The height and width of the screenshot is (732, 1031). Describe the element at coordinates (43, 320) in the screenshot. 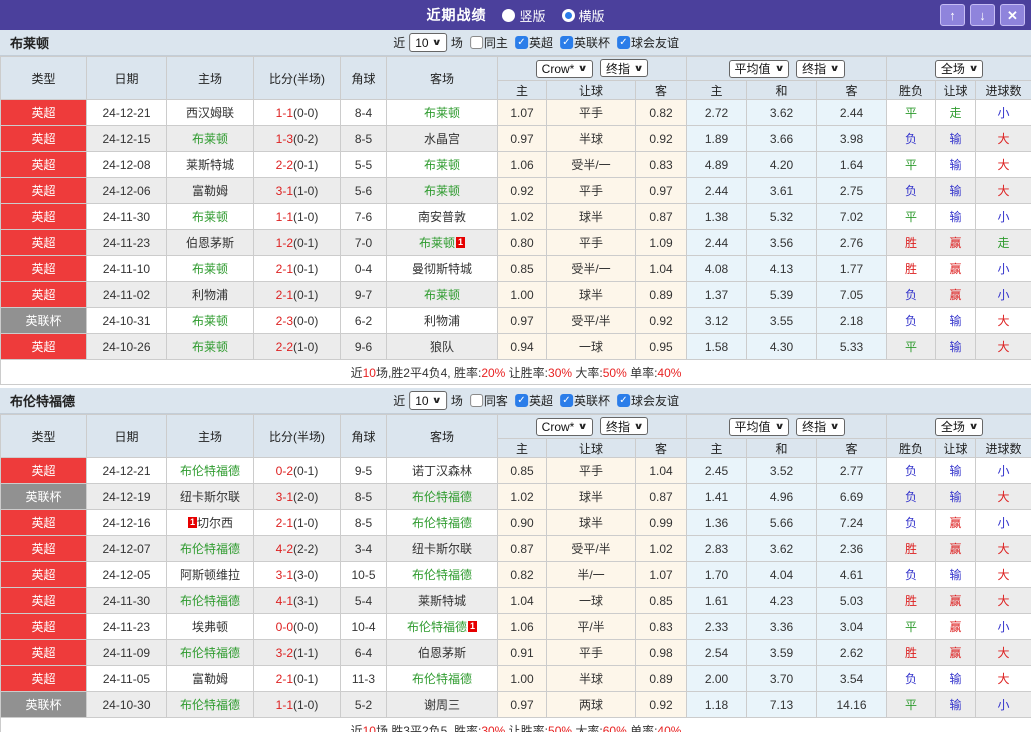

I see `league-type-badge: 英联杯` at that location.